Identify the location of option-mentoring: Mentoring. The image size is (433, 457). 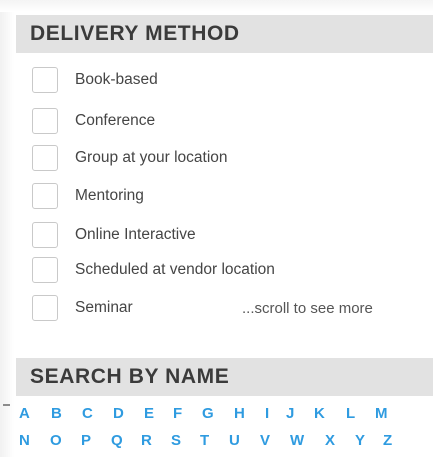
(88, 196).